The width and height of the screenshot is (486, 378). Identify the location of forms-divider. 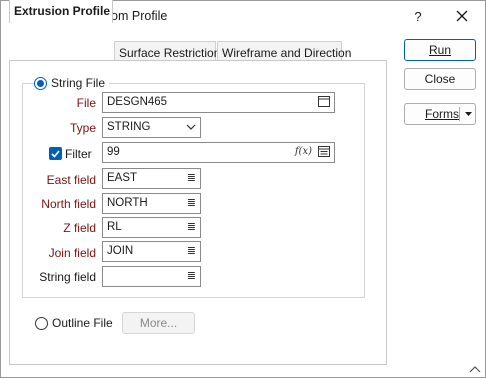
(459, 114).